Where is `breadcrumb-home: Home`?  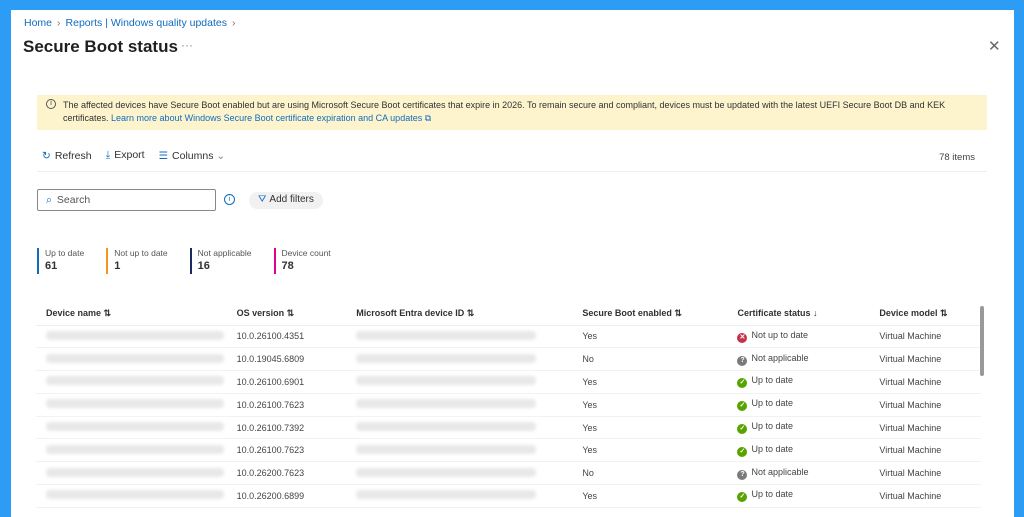
breadcrumb-home: Home is located at coordinates (38, 23).